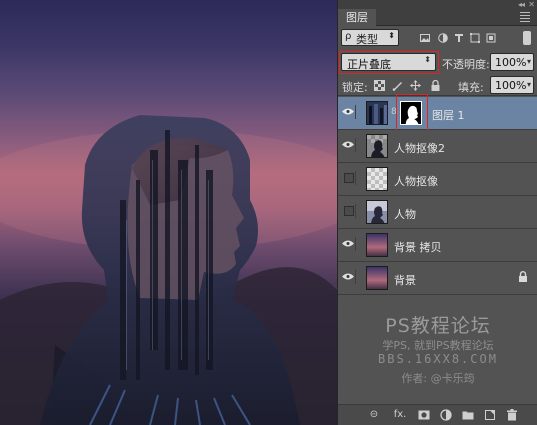 The image size is (537, 425). What do you see at coordinates (357, 17) in the screenshot?
I see `tab-layers: 图层` at bounding box center [357, 17].